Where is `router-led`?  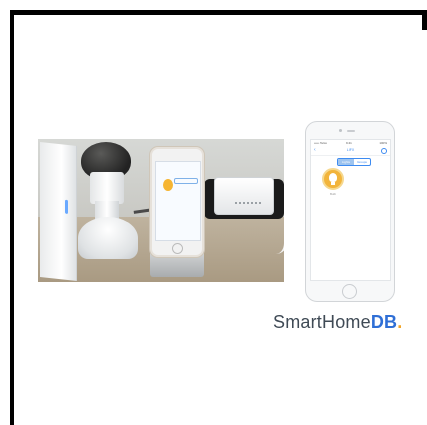
router-led is located at coordinates (66, 206).